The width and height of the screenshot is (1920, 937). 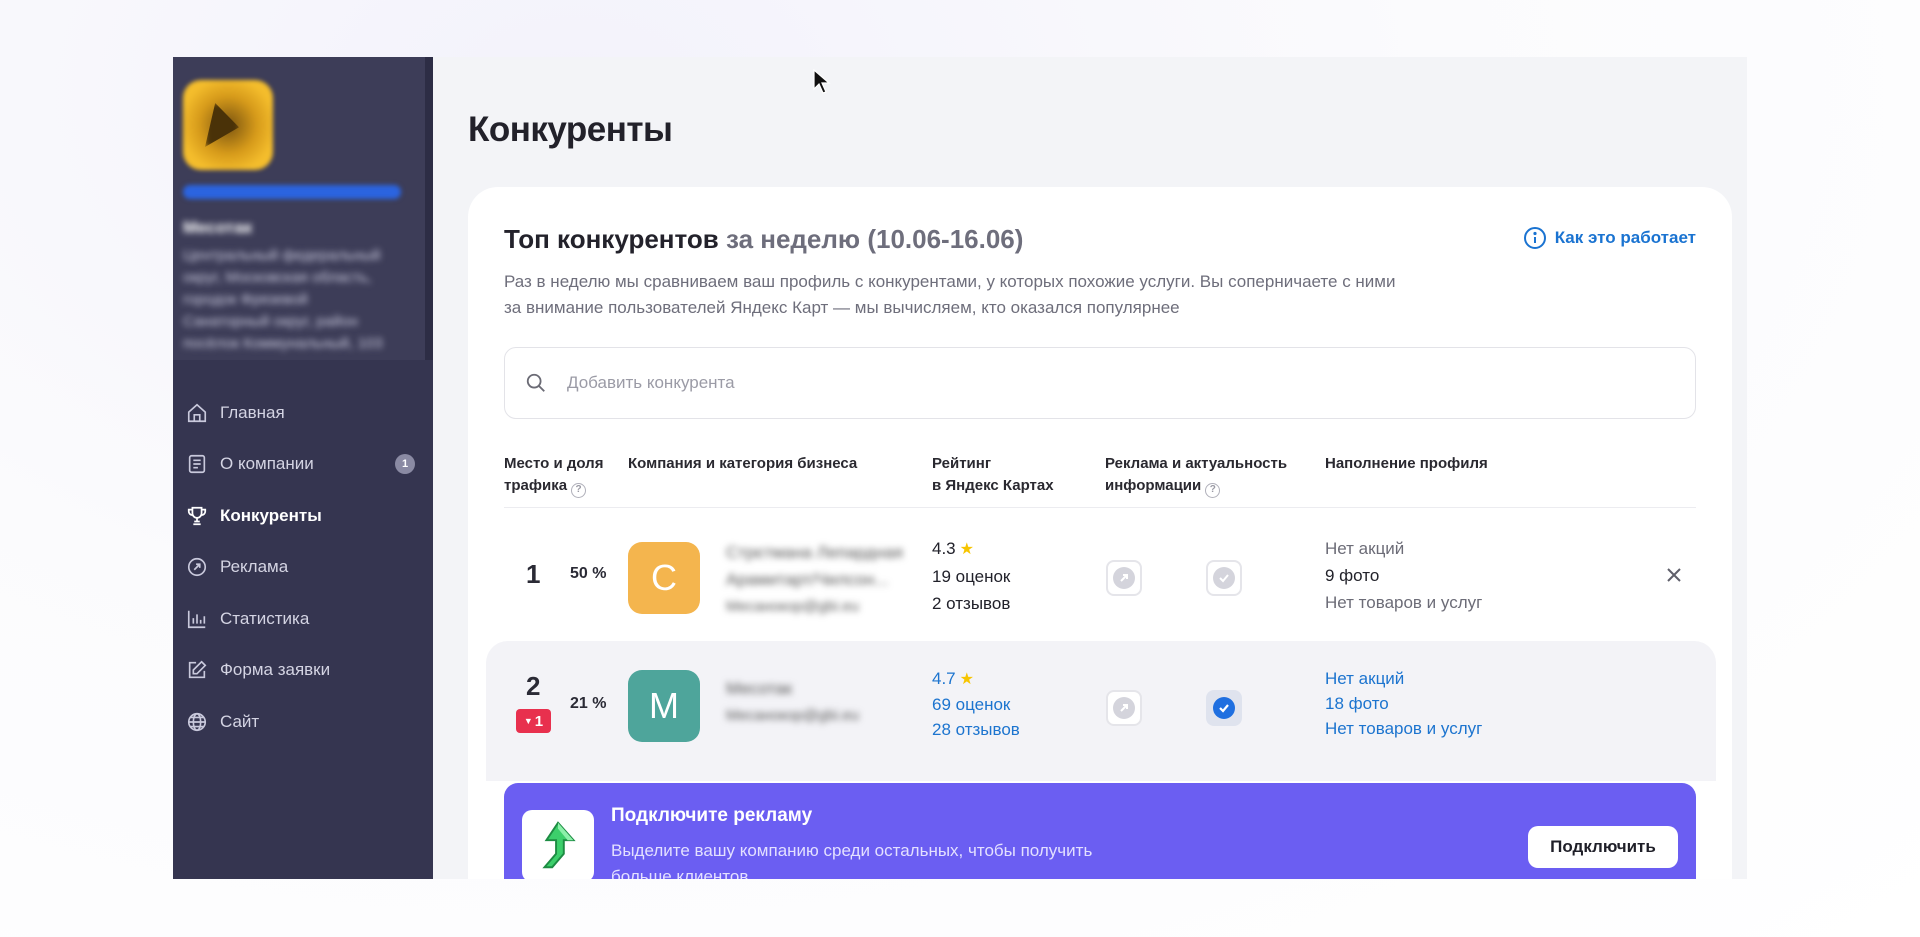 I want to click on competitor-place: 1, so click(x=533, y=574).